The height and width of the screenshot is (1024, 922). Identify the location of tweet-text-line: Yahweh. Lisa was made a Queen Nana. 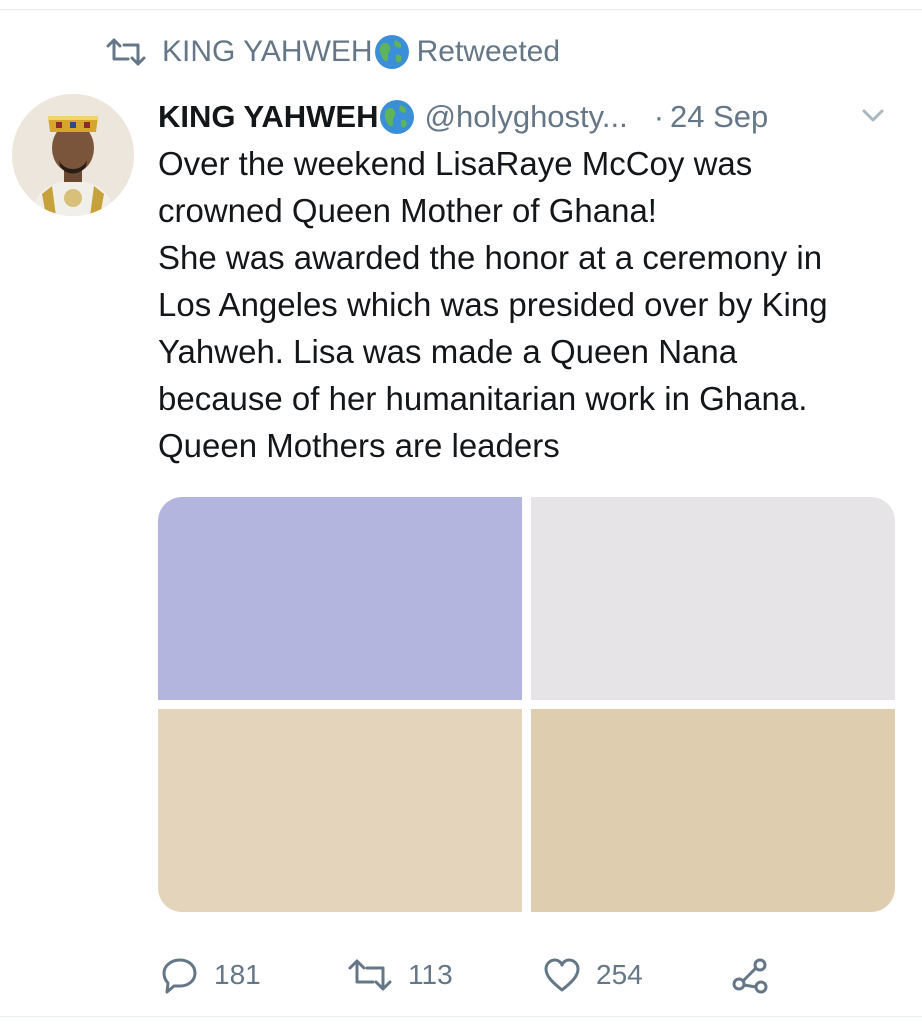
(448, 351).